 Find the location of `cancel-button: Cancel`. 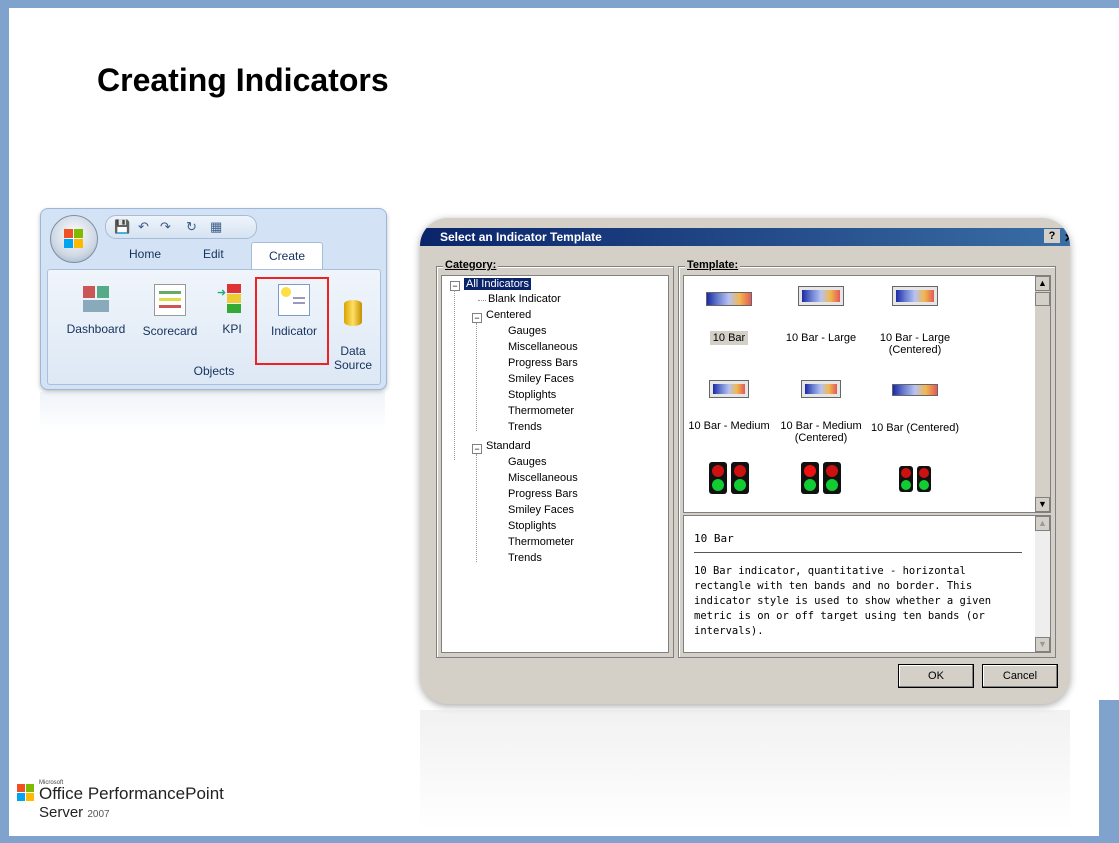

cancel-button: Cancel is located at coordinates (1020, 676).